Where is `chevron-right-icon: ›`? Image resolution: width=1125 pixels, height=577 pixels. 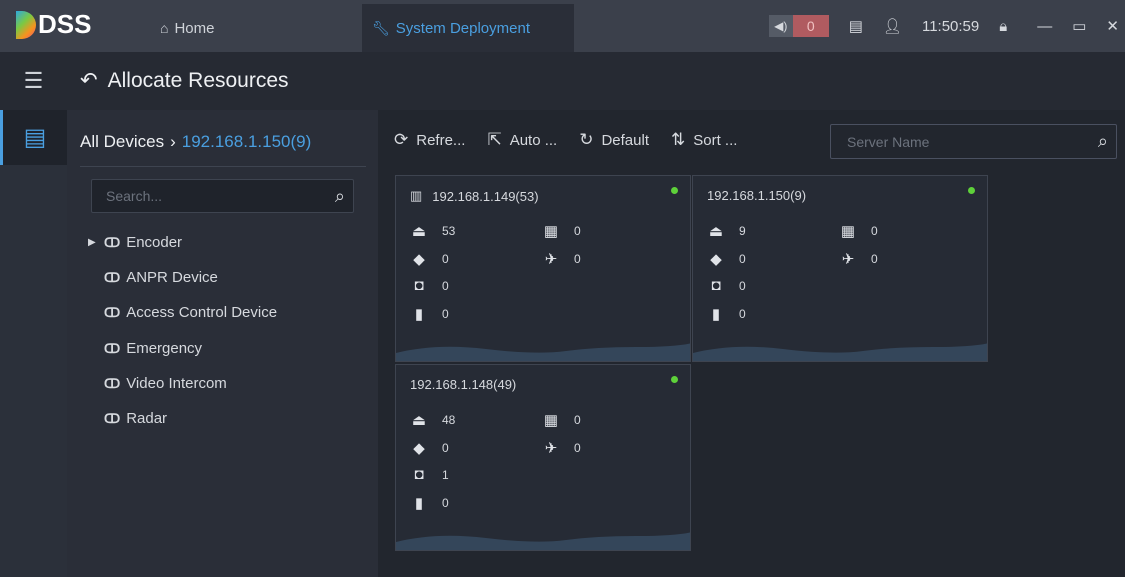
chevron-right-icon: › is located at coordinates (173, 141).